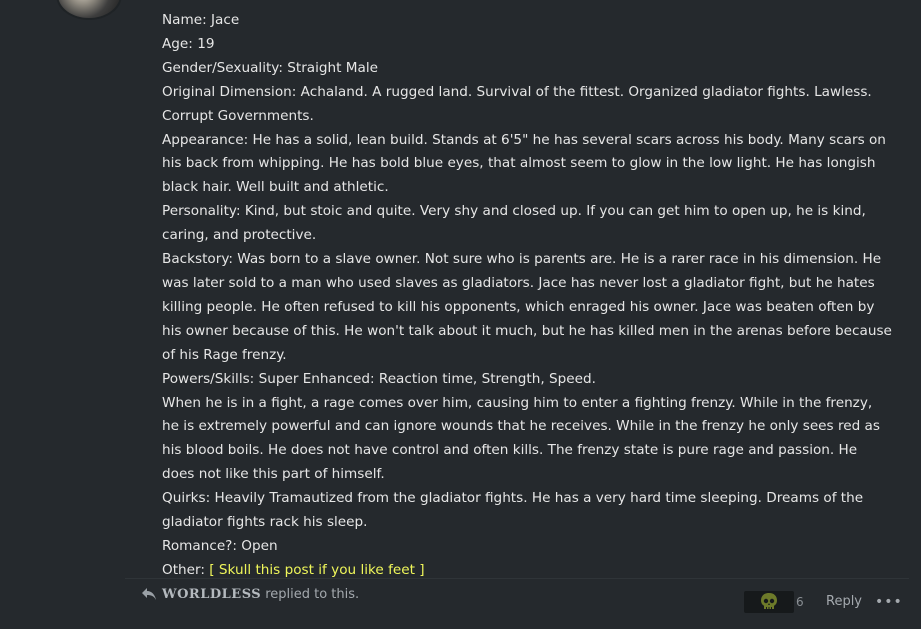  Describe the element at coordinates (186, 569) in the screenshot. I see `other-label: Other:` at that location.